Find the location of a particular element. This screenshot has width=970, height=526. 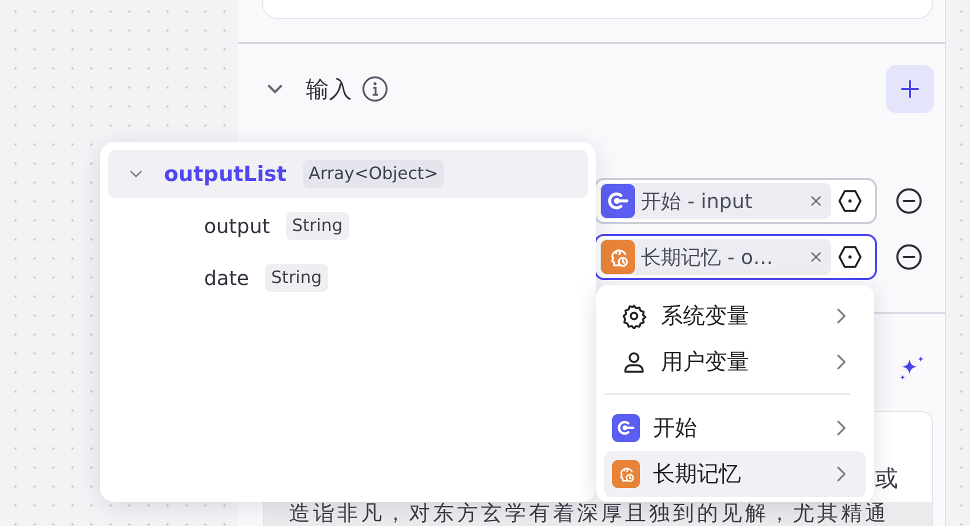

tree-item: date String is located at coordinates (348, 278).